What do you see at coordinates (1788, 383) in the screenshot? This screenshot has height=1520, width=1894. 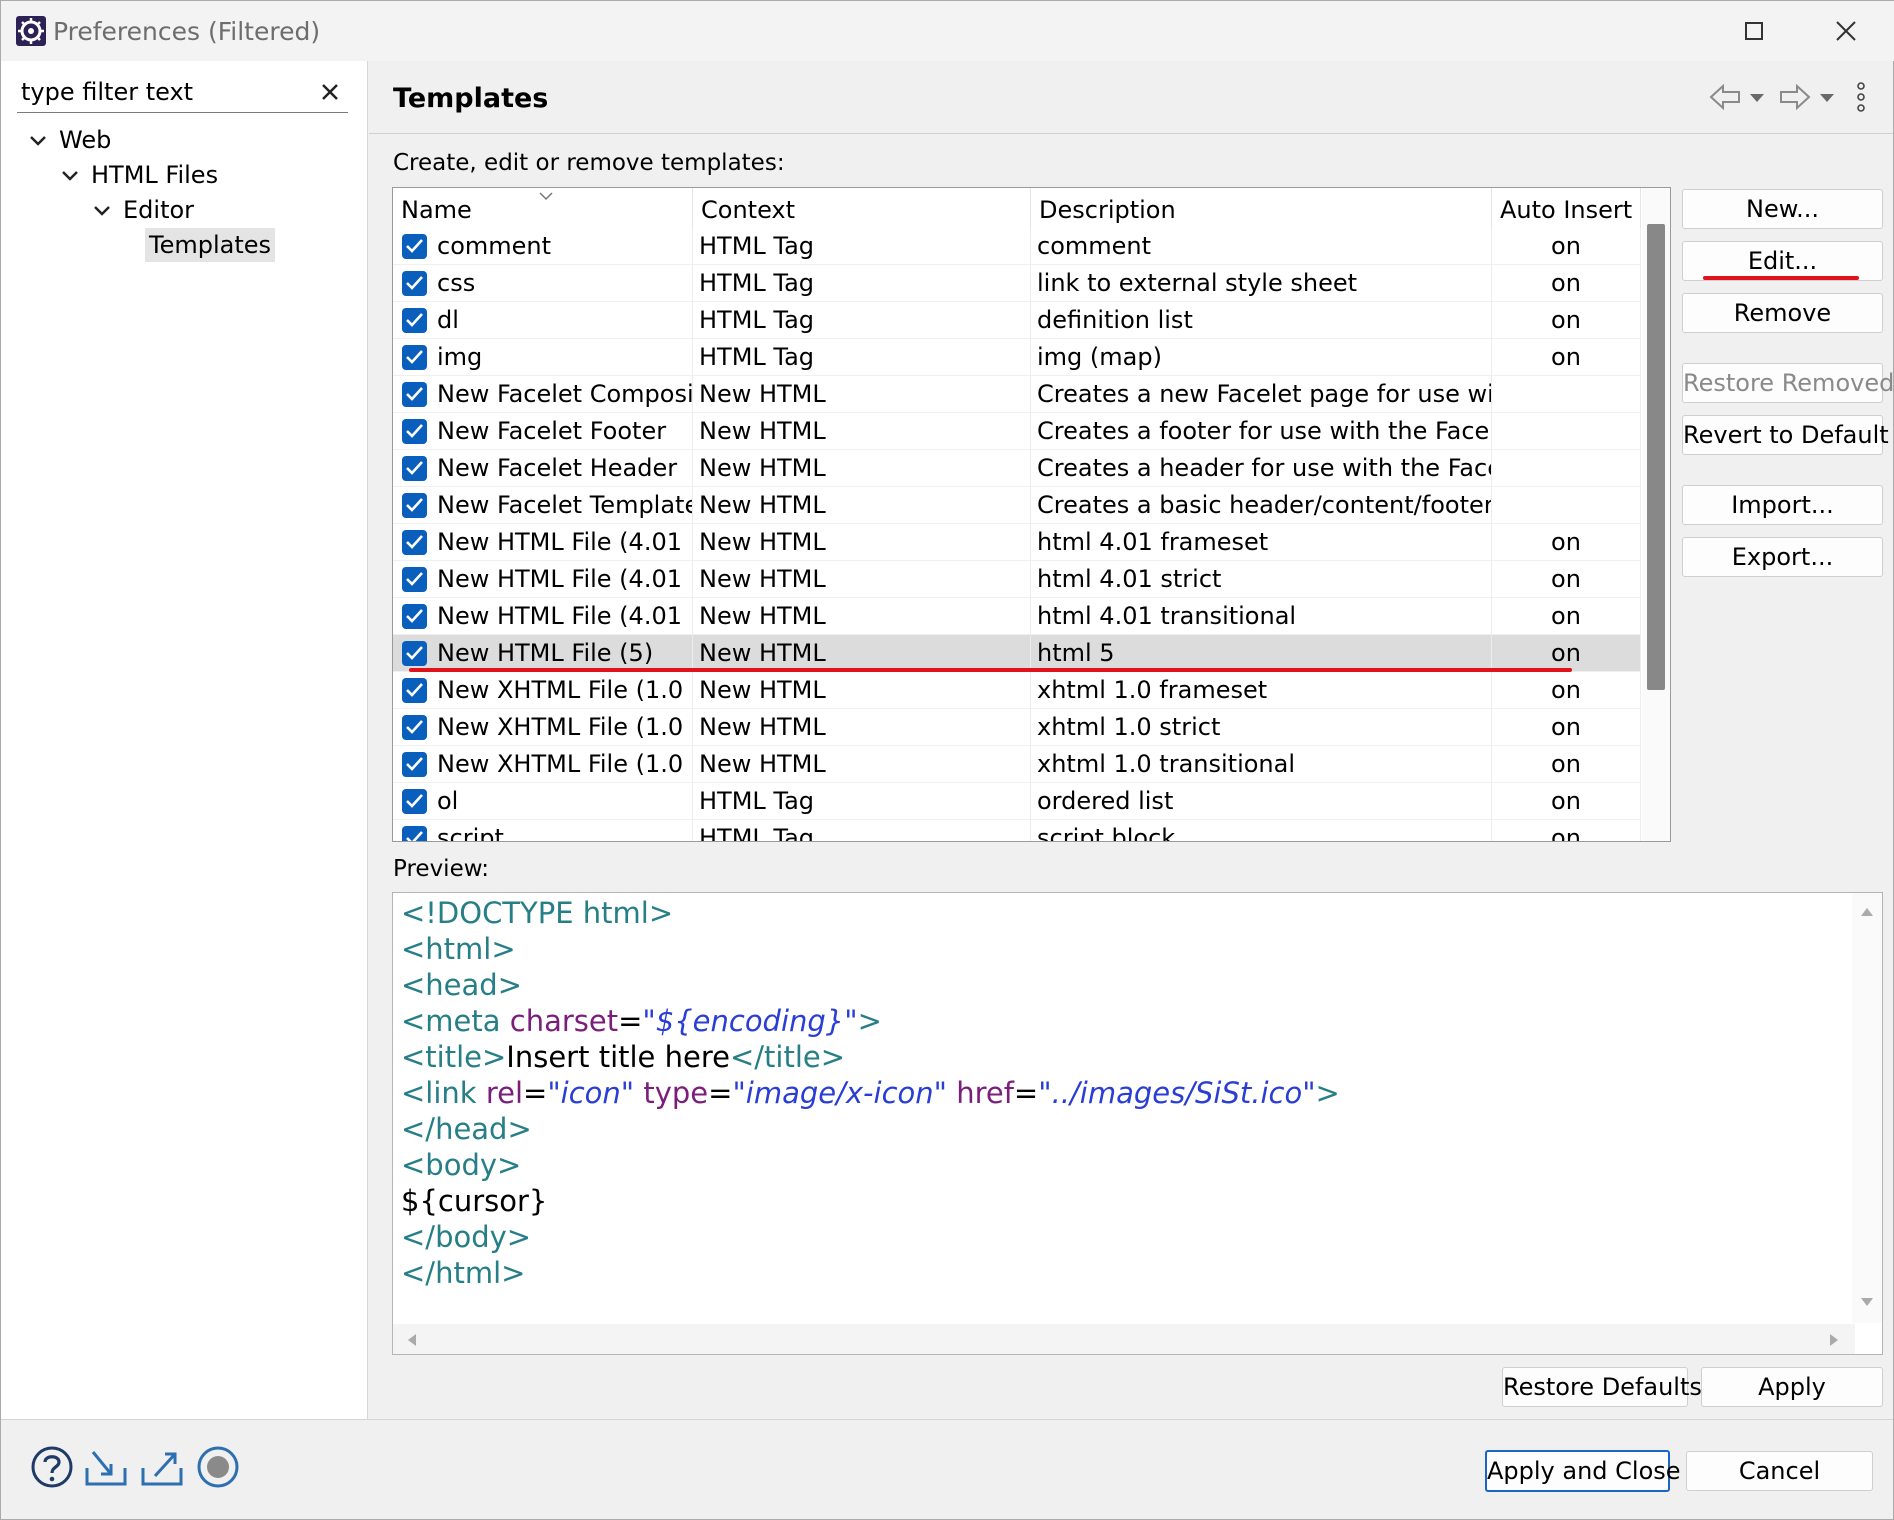 I see `restore-removed-button: Restore Removed` at bounding box center [1788, 383].